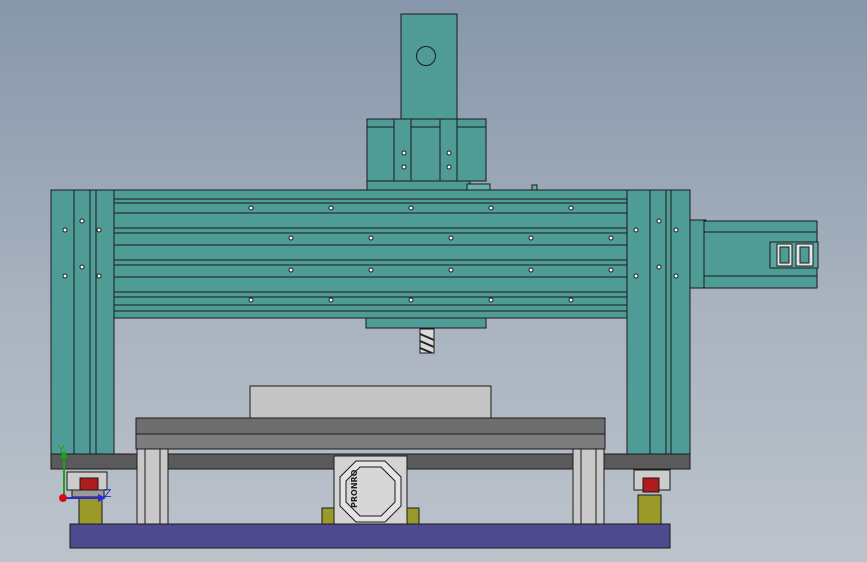 This screenshot has width=867, height=562. What do you see at coordinates (427, 341) in the screenshot?
I see `end-mill-icon` at bounding box center [427, 341].